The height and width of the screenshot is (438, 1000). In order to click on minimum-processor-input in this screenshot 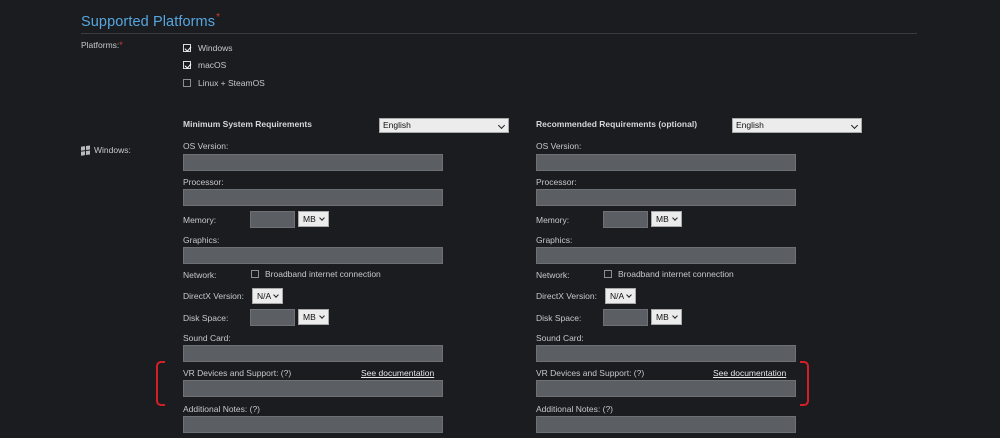, I will do `click(313, 197)`.